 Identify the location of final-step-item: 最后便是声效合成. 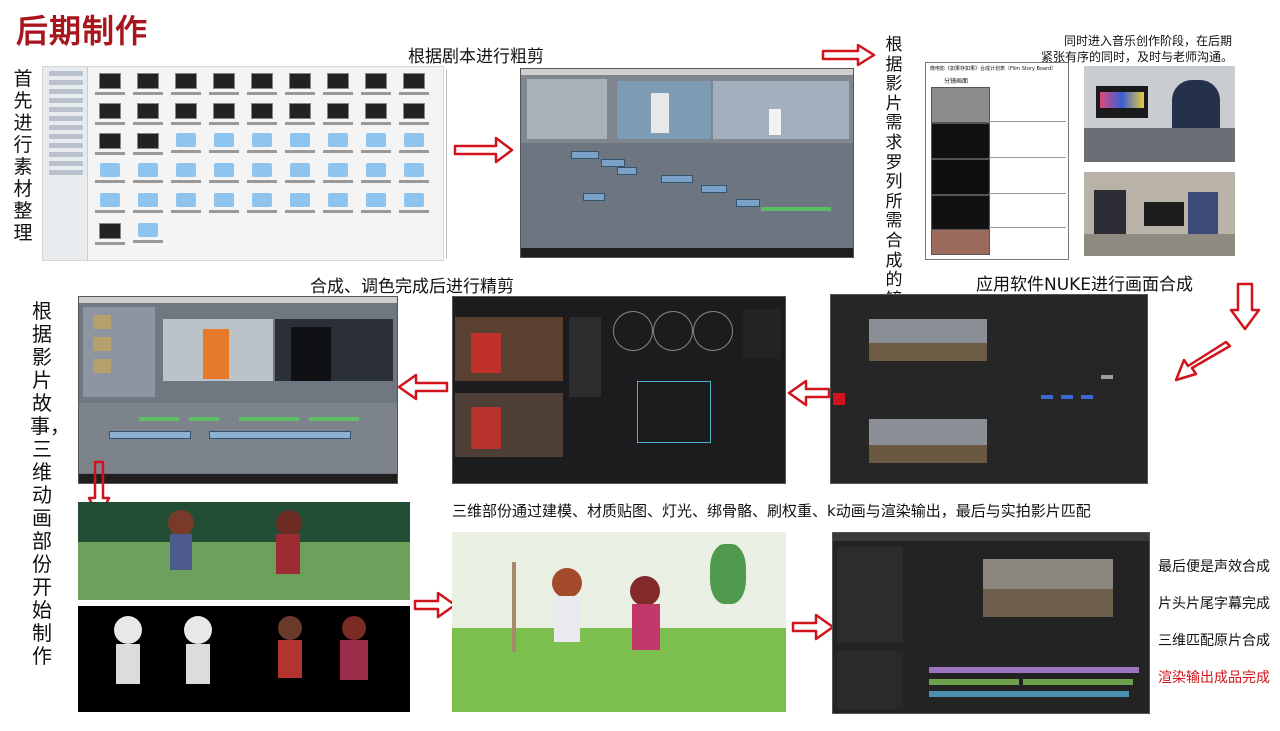
(1214, 567).